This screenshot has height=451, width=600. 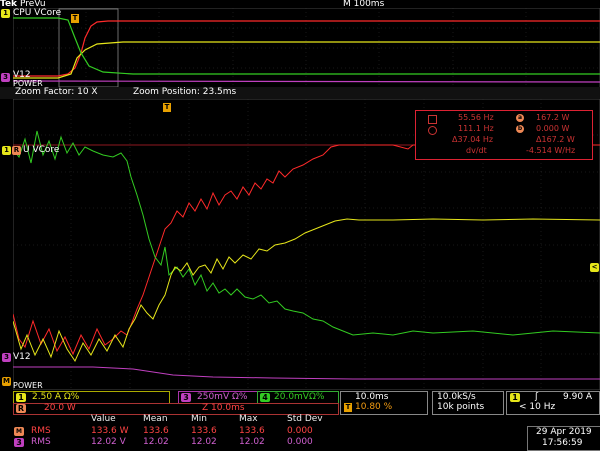 I want to click on channel-3-marker: 3, so click(x=6, y=357).